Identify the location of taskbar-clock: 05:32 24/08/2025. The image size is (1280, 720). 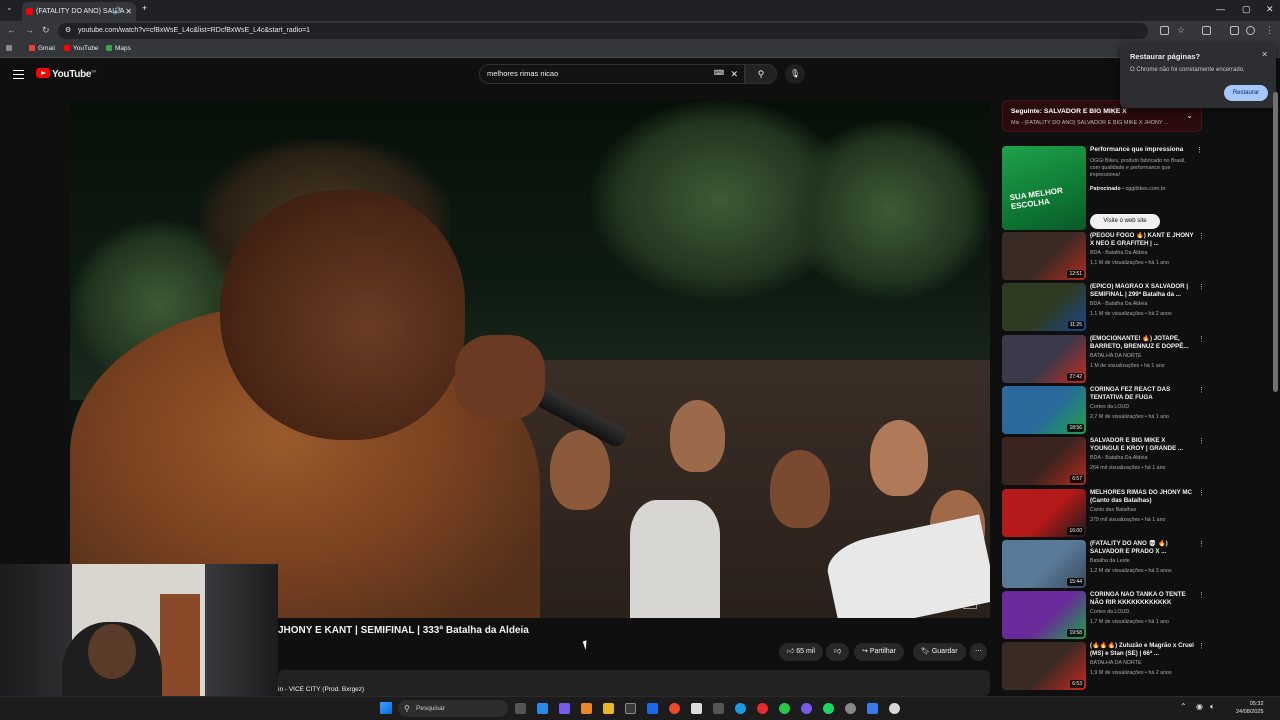
(1250, 708).